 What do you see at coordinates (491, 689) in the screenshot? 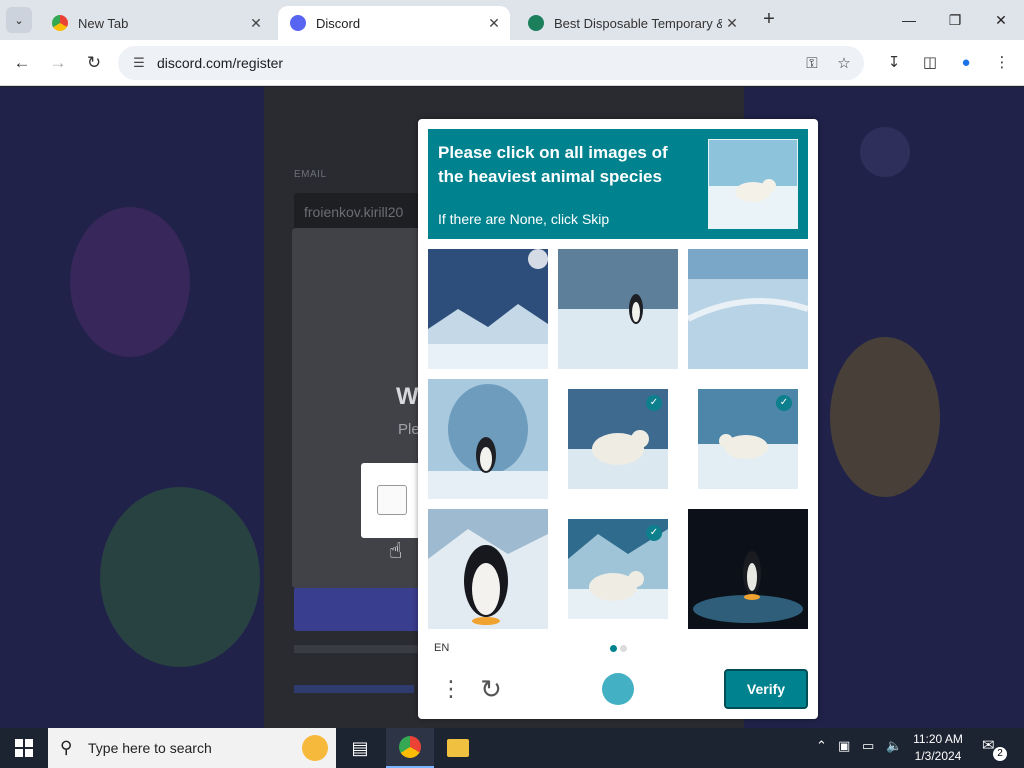
I see `refresh-icon: ↻` at bounding box center [491, 689].